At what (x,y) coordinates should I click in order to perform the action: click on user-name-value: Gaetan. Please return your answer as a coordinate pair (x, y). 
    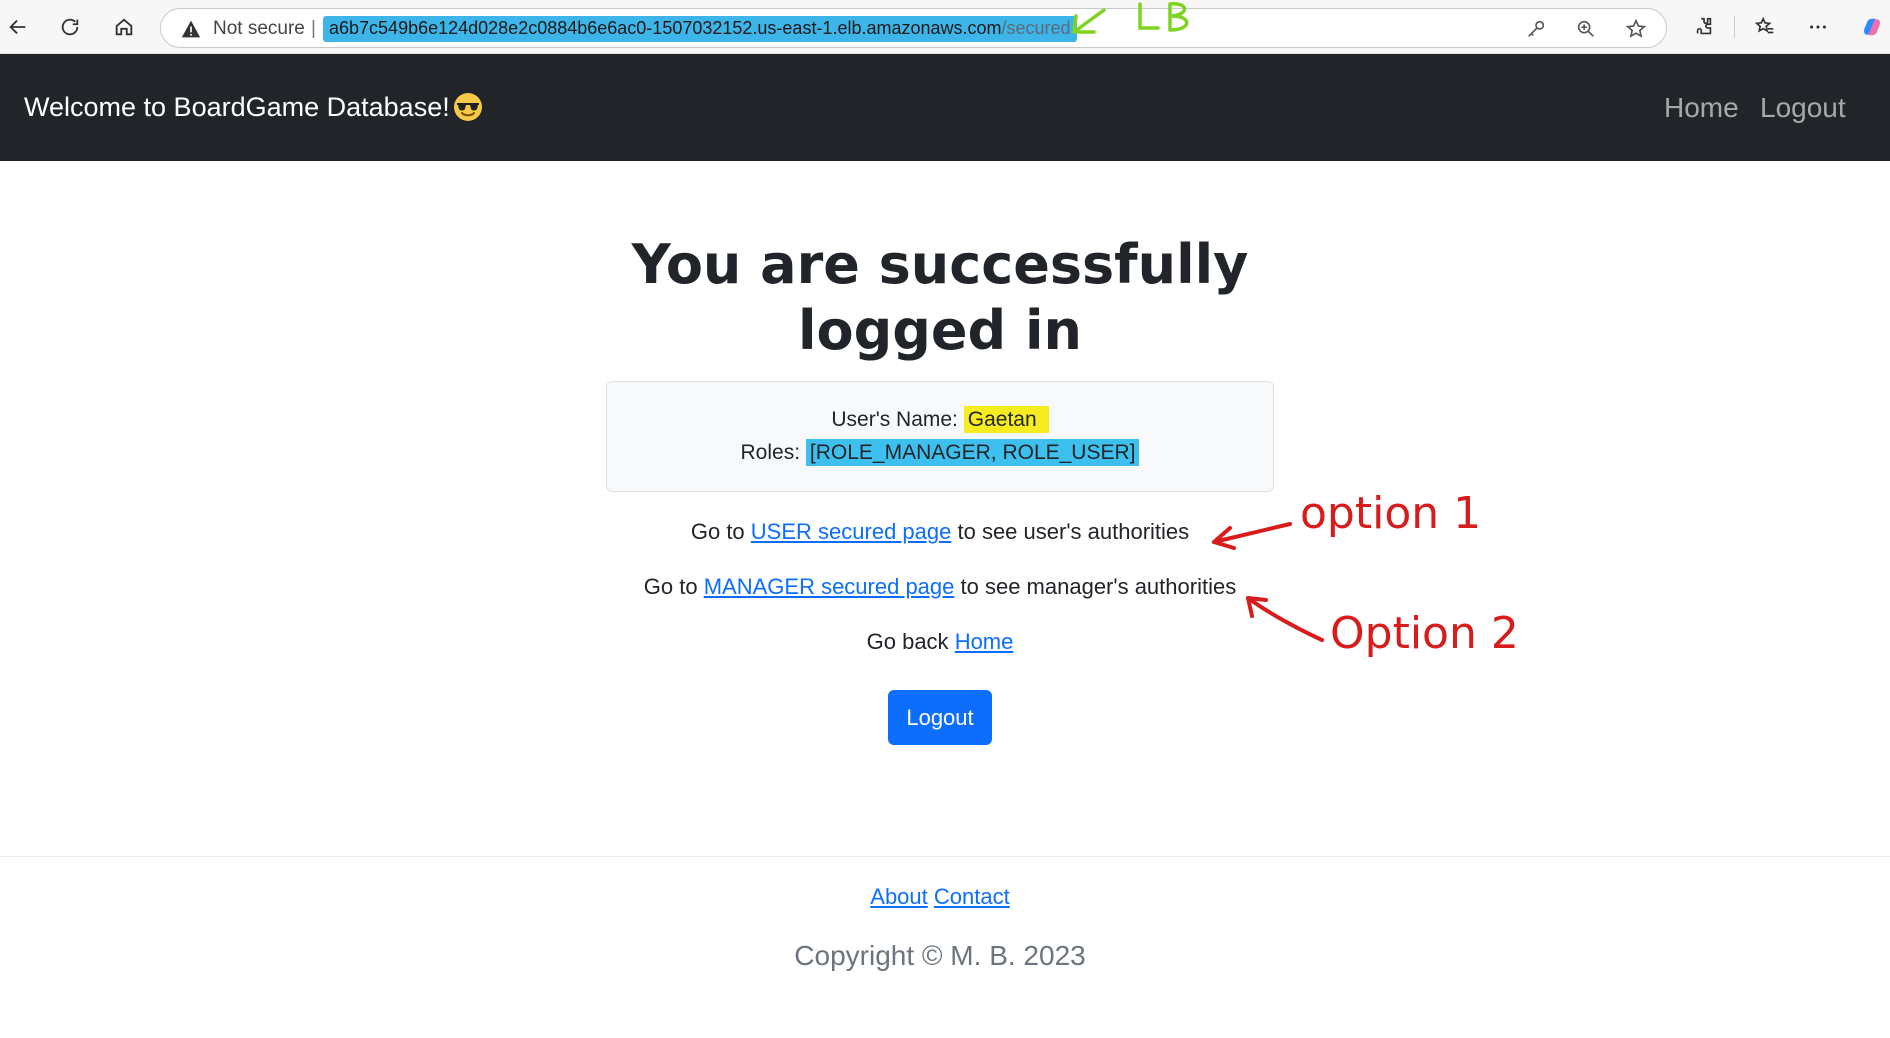
    Looking at the image, I should click on (1006, 419).